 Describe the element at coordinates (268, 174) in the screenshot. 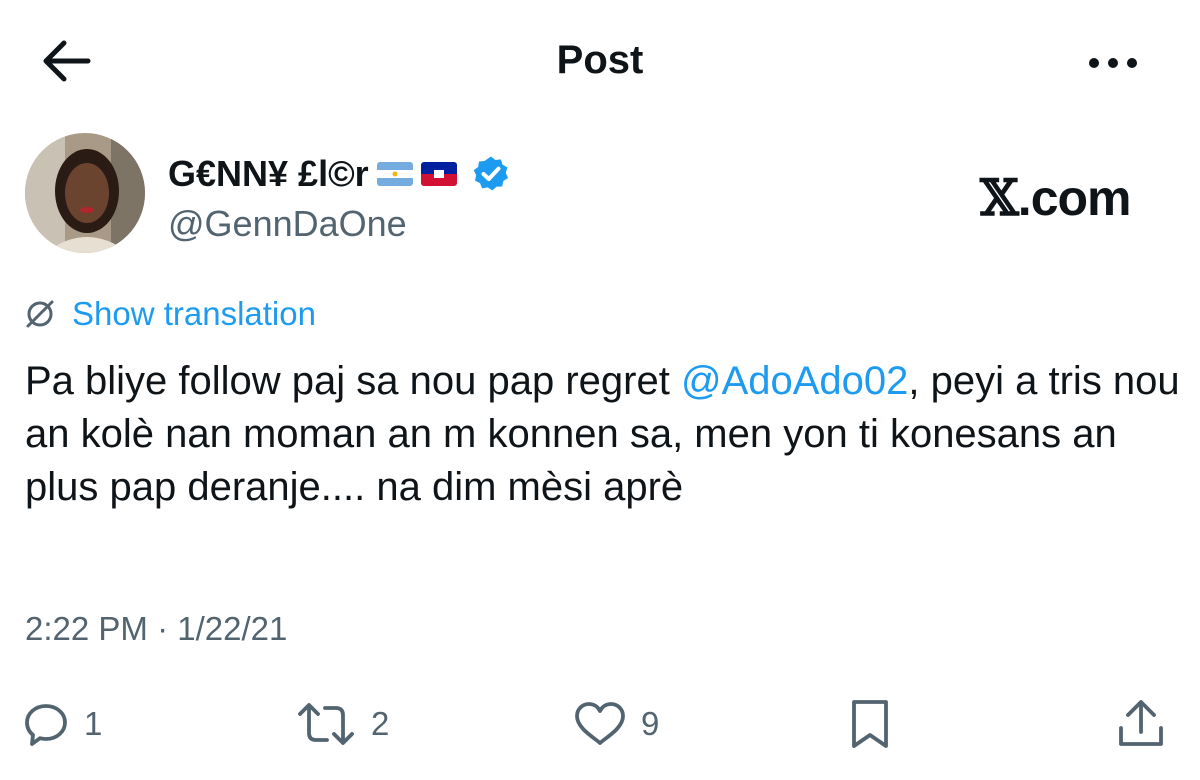

I see `author-name: G€NN¥ £l©r` at that location.